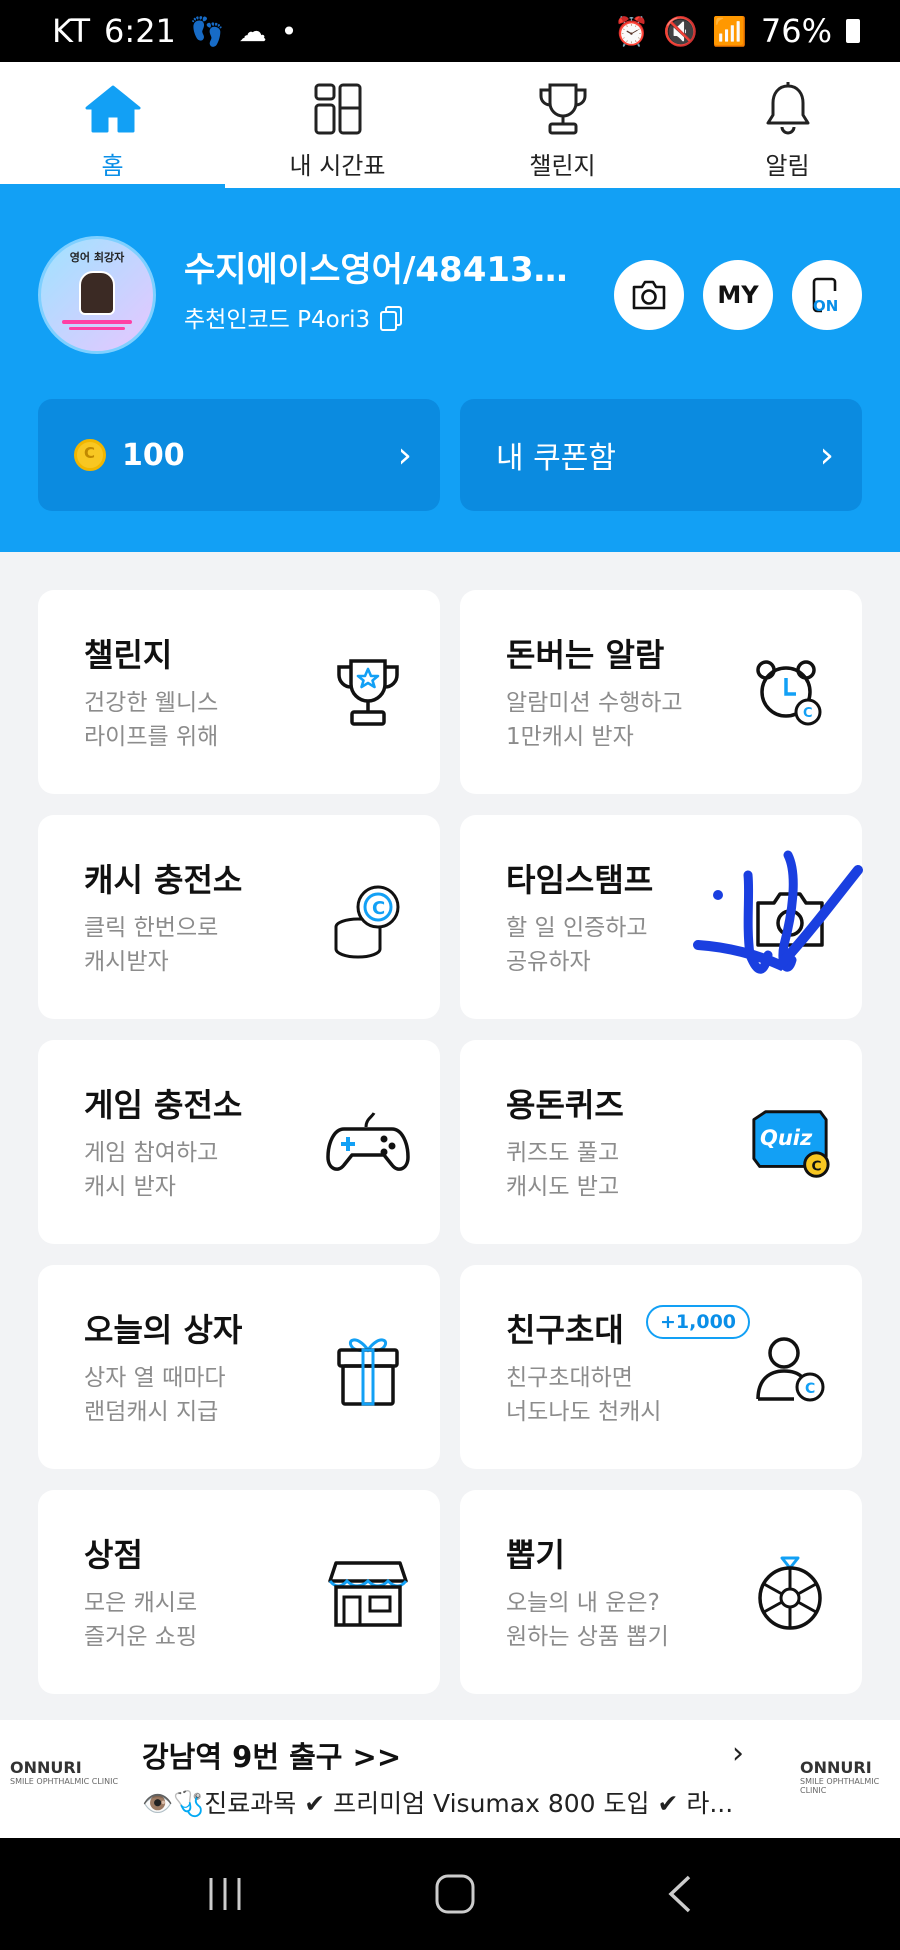 The width and height of the screenshot is (900, 1950). I want to click on back-icon, so click(680, 1894).